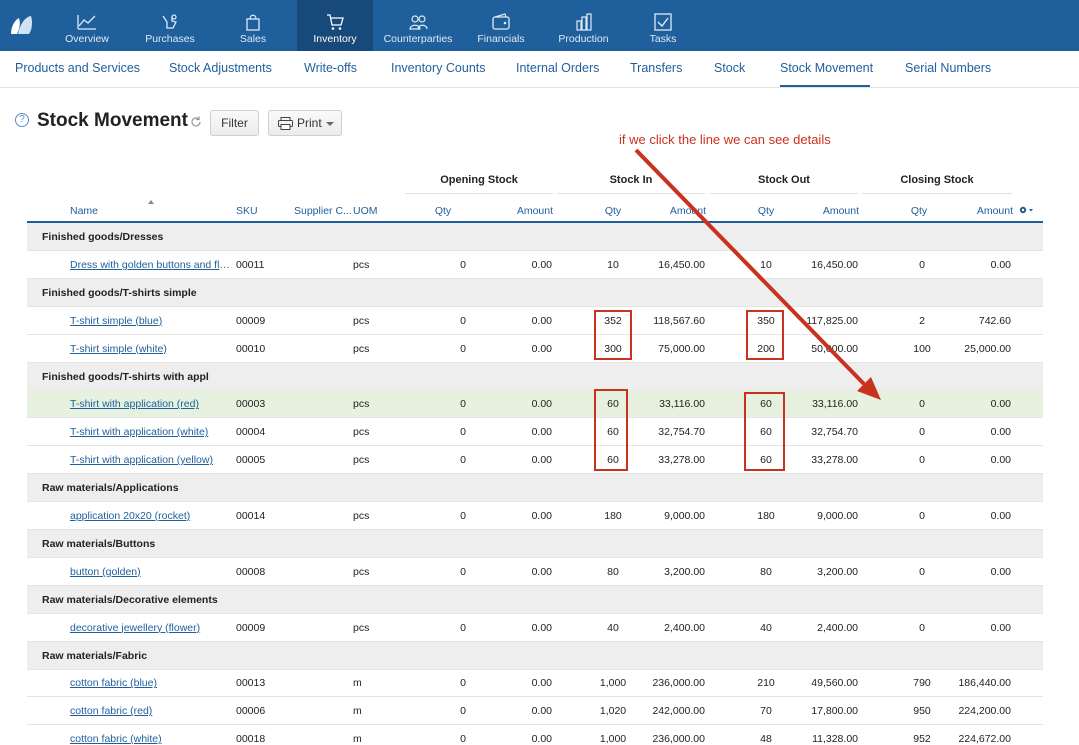  Describe the element at coordinates (247, 211) in the screenshot. I see `col-header-sku: SKU` at that location.